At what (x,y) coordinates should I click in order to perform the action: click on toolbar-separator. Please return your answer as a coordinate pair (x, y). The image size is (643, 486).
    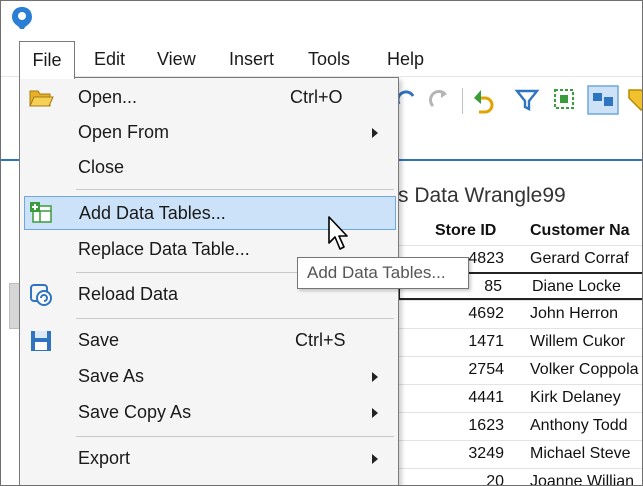
    Looking at the image, I should click on (462, 101).